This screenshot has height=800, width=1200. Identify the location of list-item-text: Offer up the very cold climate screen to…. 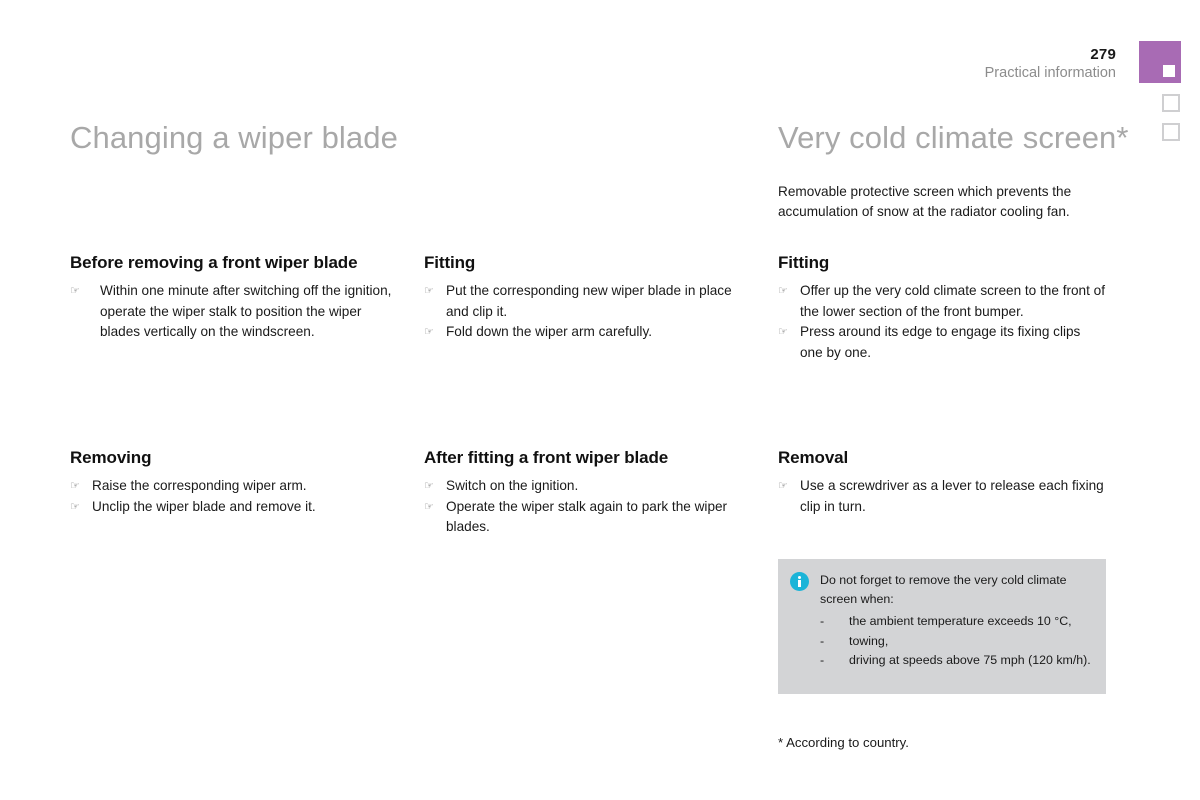
(953, 301).